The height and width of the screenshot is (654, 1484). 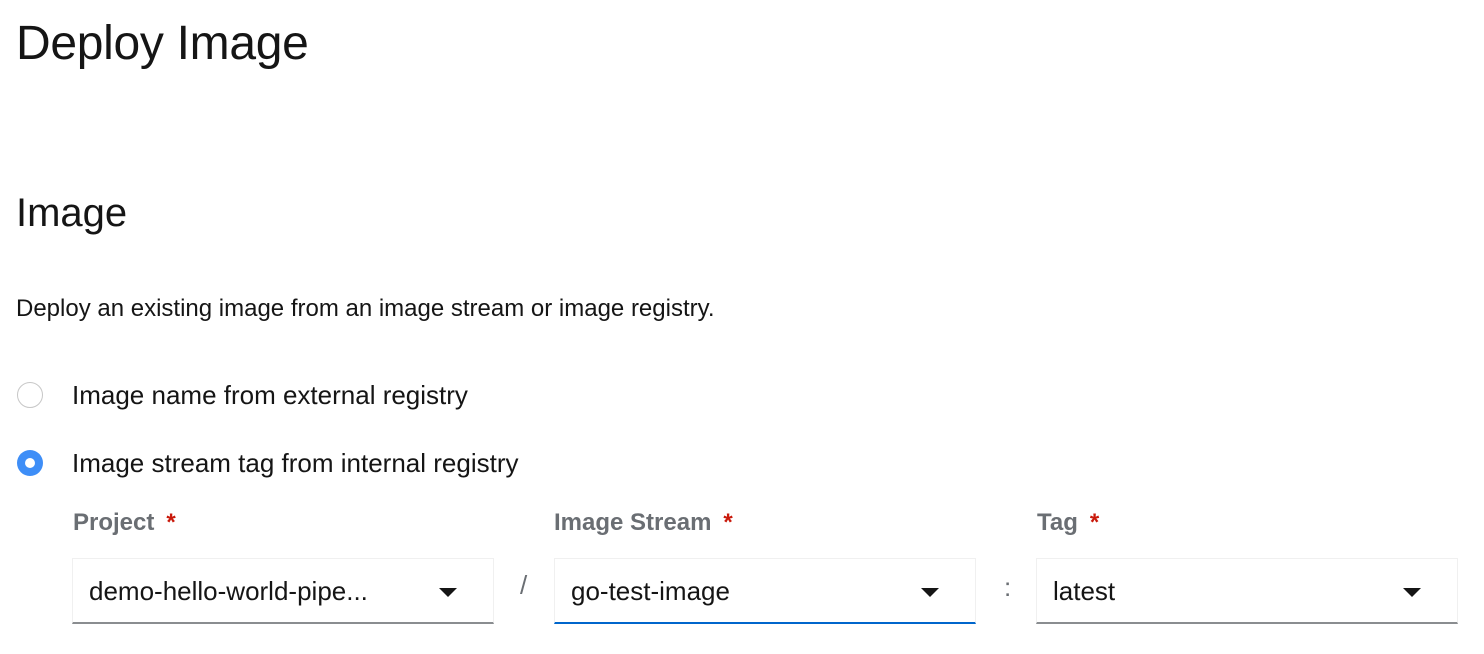 I want to click on radio-external-registry: Image name from external registry, so click(x=242, y=395).